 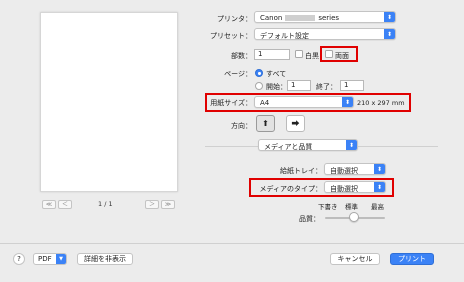 I want to click on duplex-label: 両面, so click(x=342, y=56).